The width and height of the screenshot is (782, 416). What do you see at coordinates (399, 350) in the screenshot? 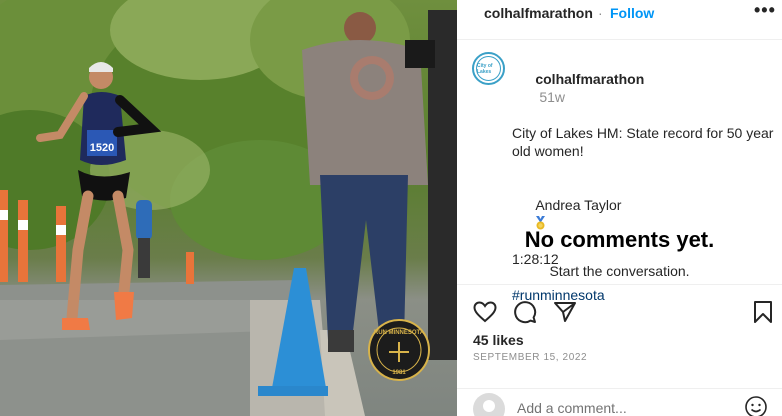
I see `run-minnesota-watermark: RUN MINNESOTA 1981` at bounding box center [399, 350].